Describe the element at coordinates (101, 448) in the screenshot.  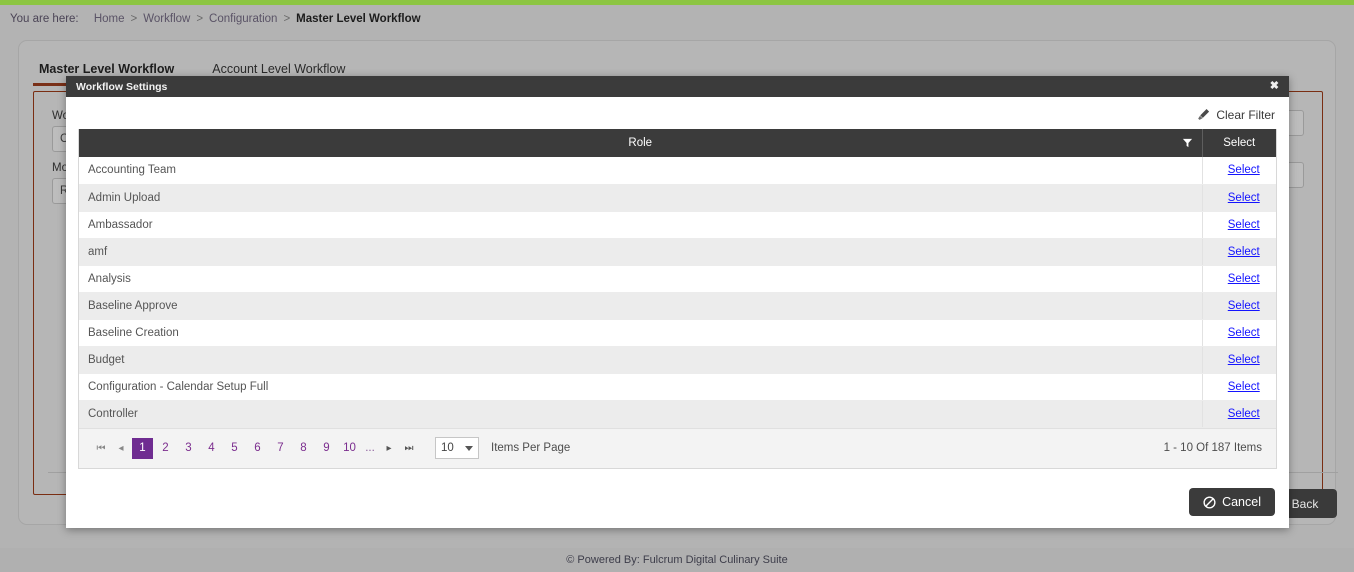
I see `first-page-icon: ⏮` at that location.